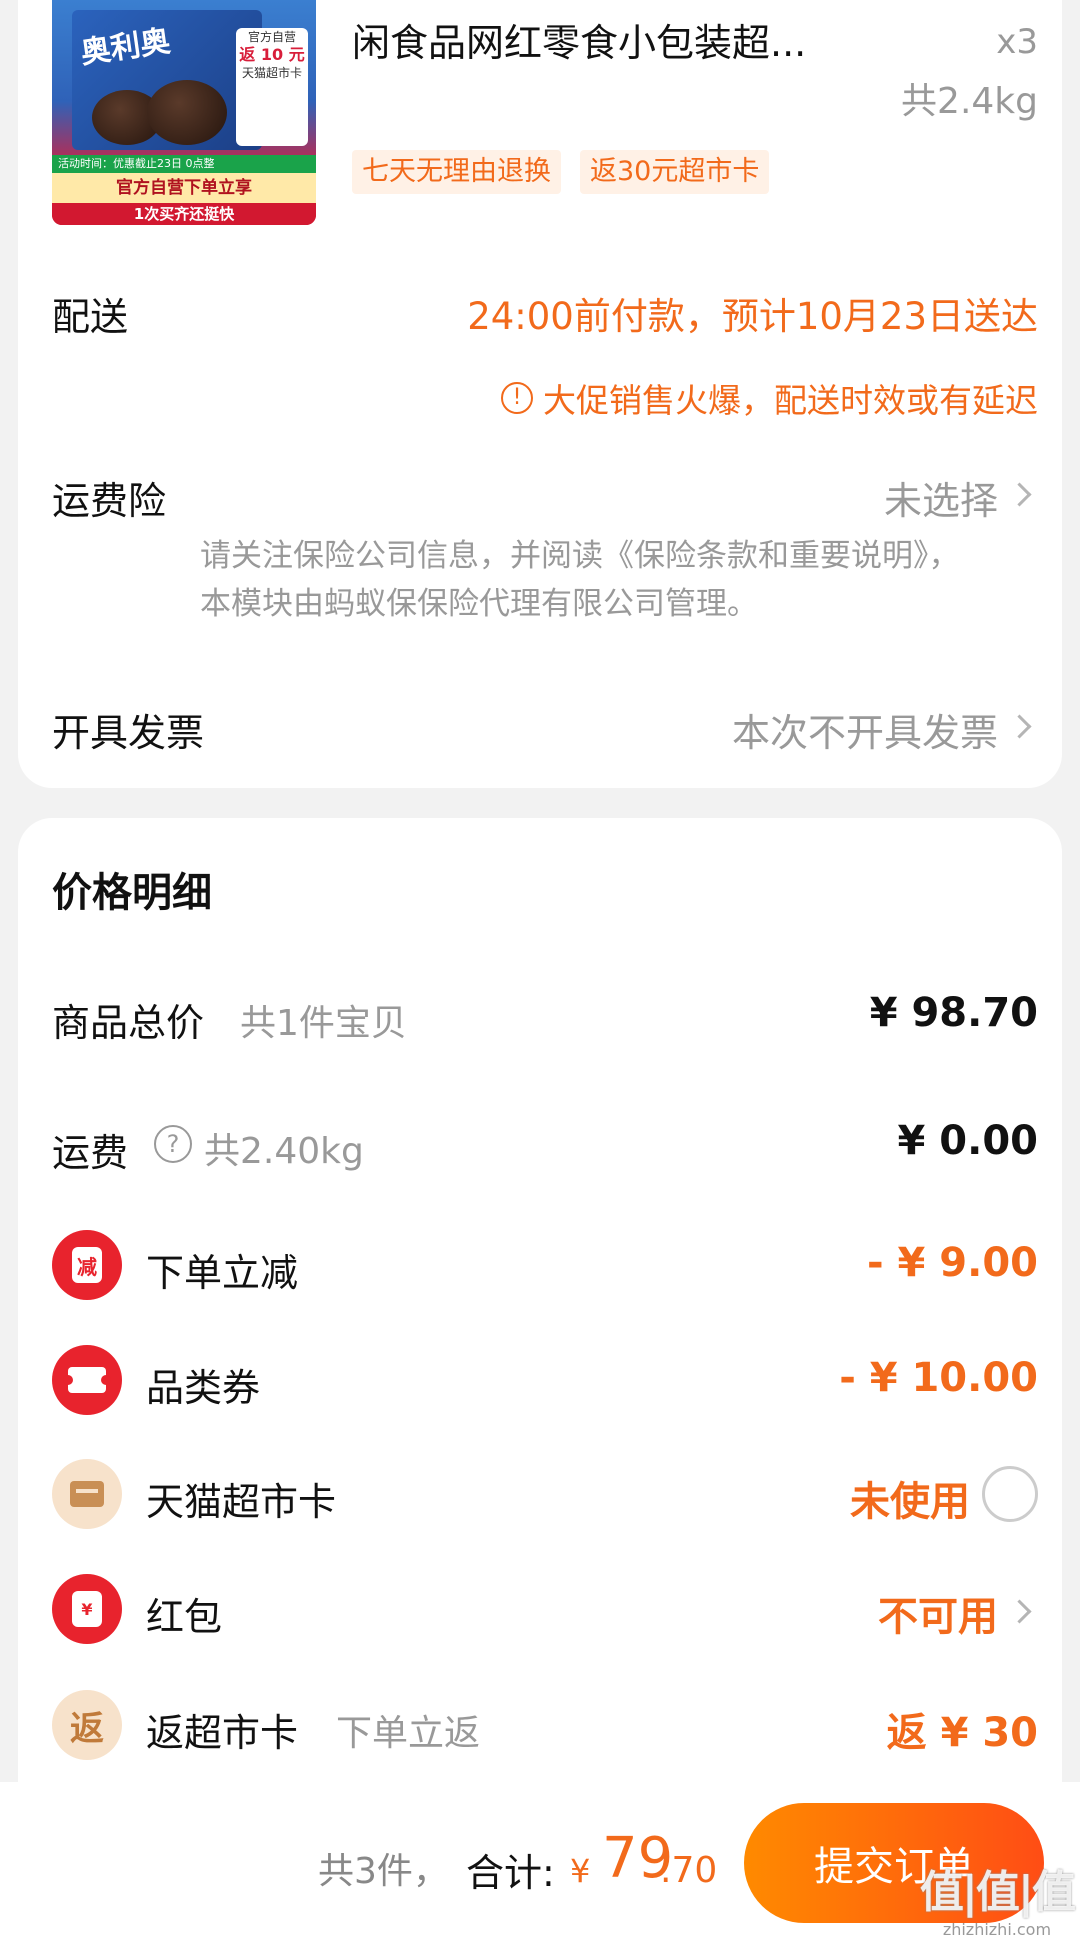 The height and width of the screenshot is (1945, 1080). I want to click on promo-amount: 返 10 元, so click(272, 54).